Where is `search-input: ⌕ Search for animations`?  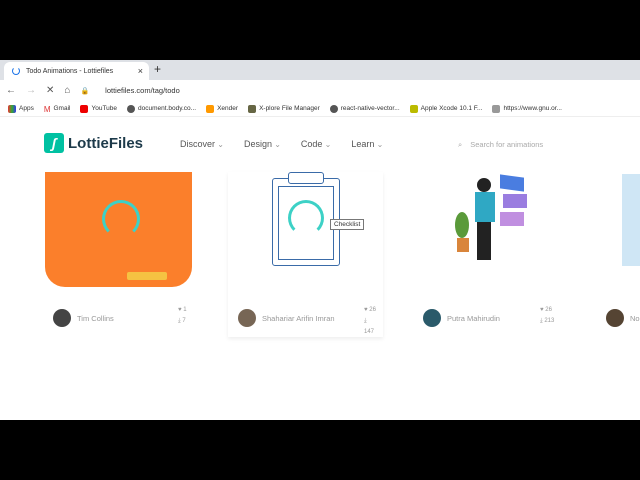
search-input: ⌕ Search for animations is located at coordinates (500, 145).